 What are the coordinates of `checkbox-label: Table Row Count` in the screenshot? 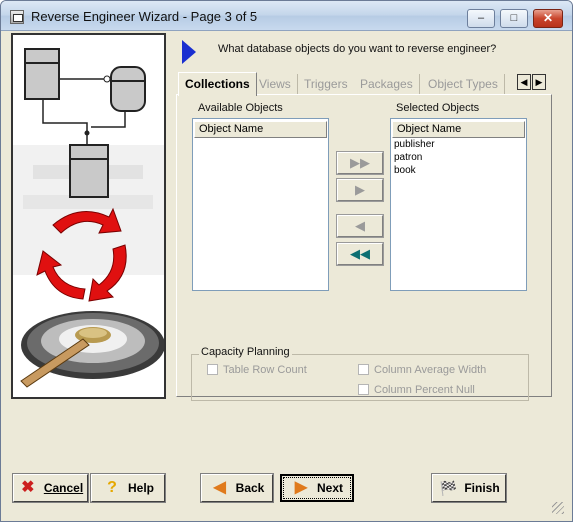 It's located at (265, 370).